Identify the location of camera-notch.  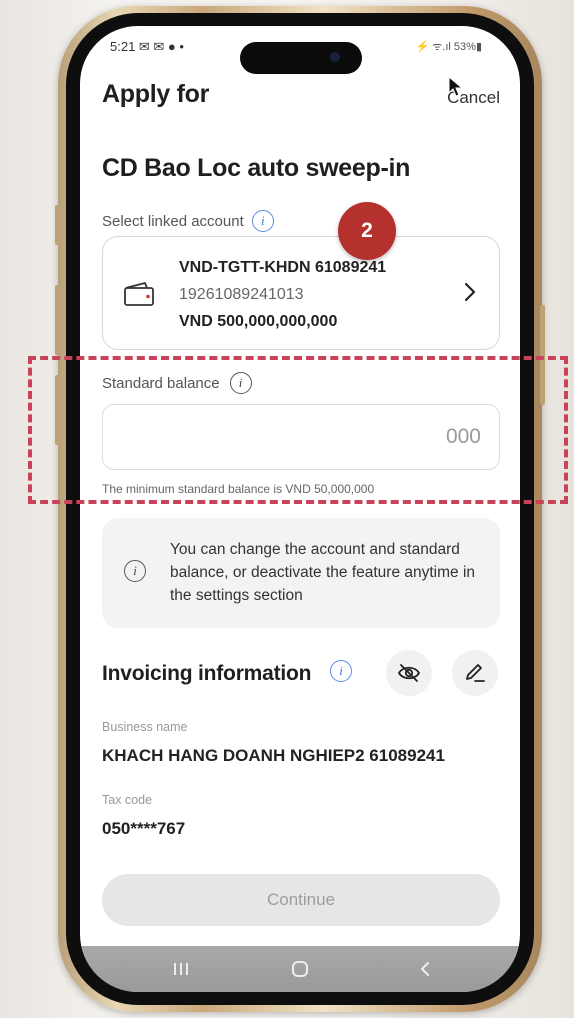
(301, 58).